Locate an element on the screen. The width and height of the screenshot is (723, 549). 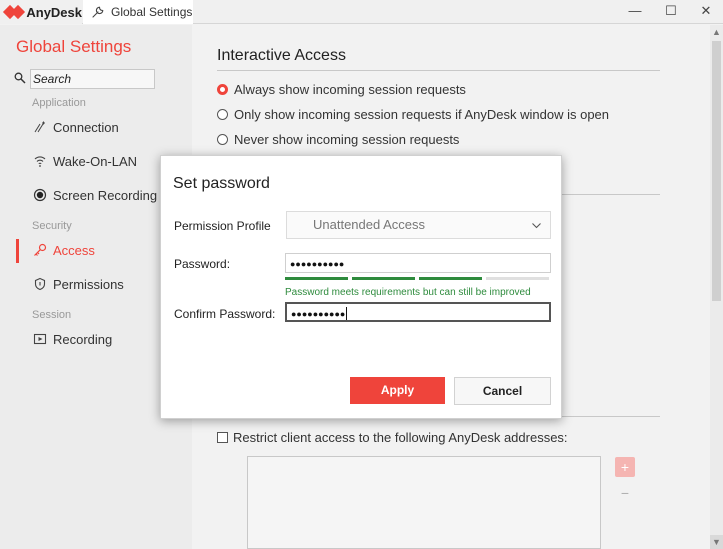
apply-button: Apply is located at coordinates (397, 390).